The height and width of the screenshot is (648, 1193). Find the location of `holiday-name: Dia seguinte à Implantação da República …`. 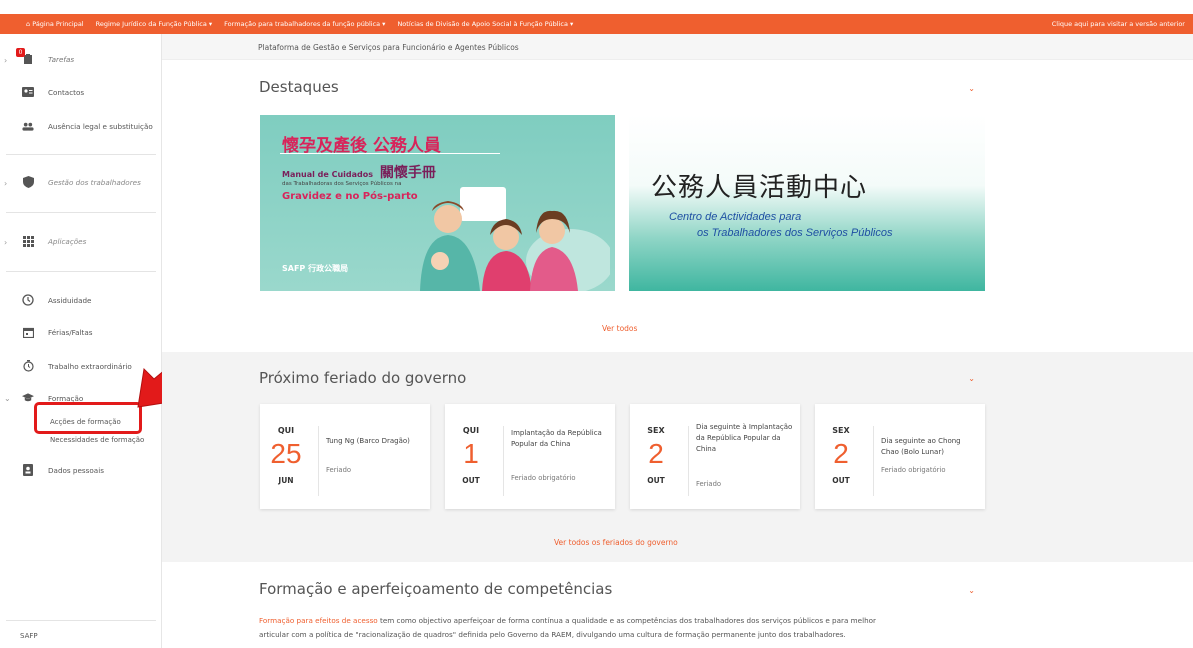

holiday-name: Dia seguinte à Implantação da República … is located at coordinates (744, 438).